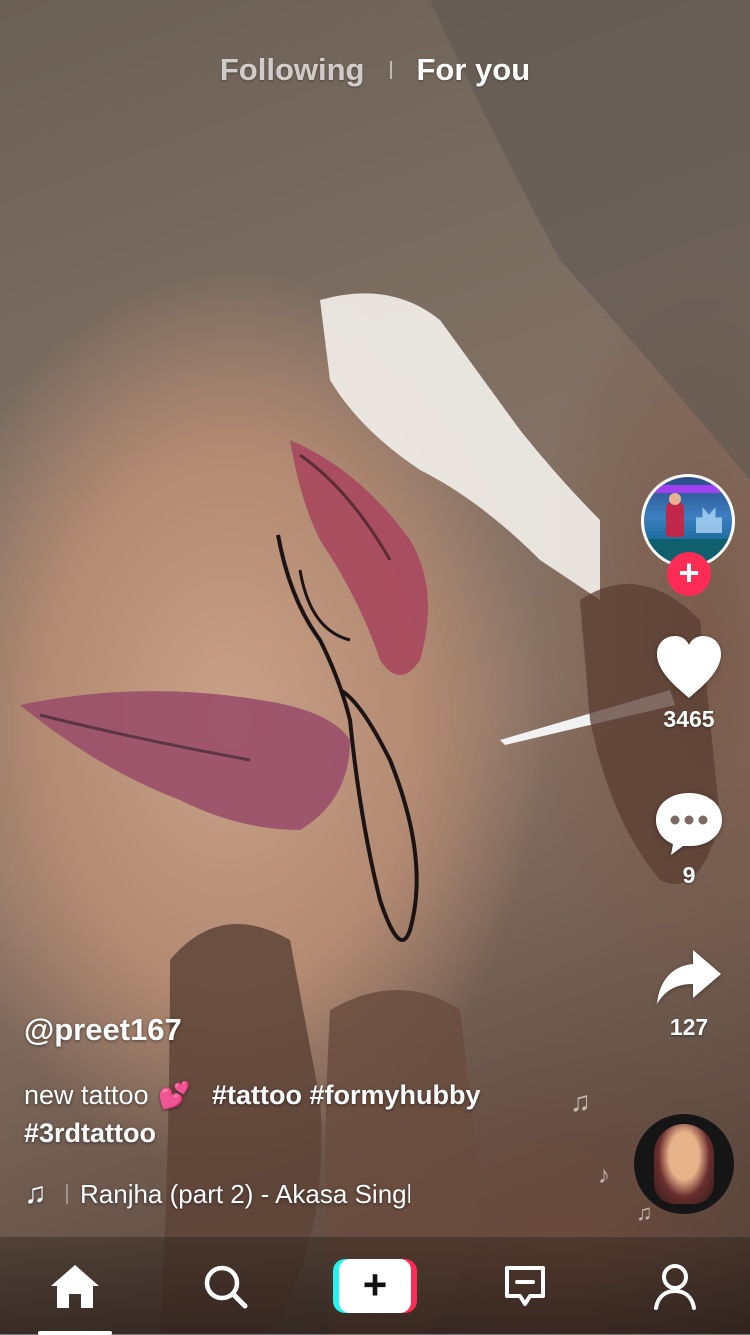 The height and width of the screenshot is (1335, 750). I want to click on plus-icon: +, so click(375, 1286).